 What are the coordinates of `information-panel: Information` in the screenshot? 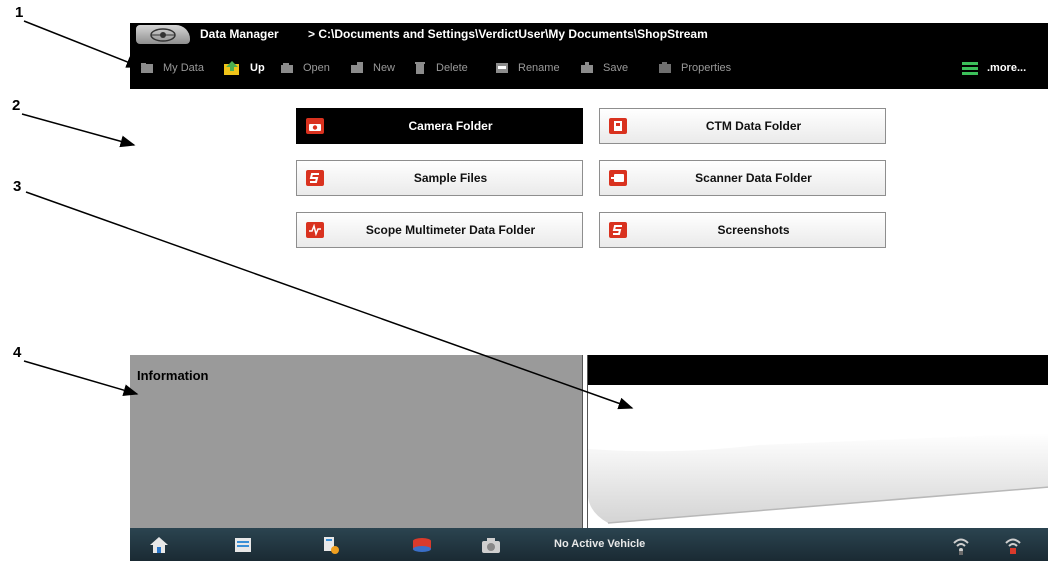 It's located at (356, 441).